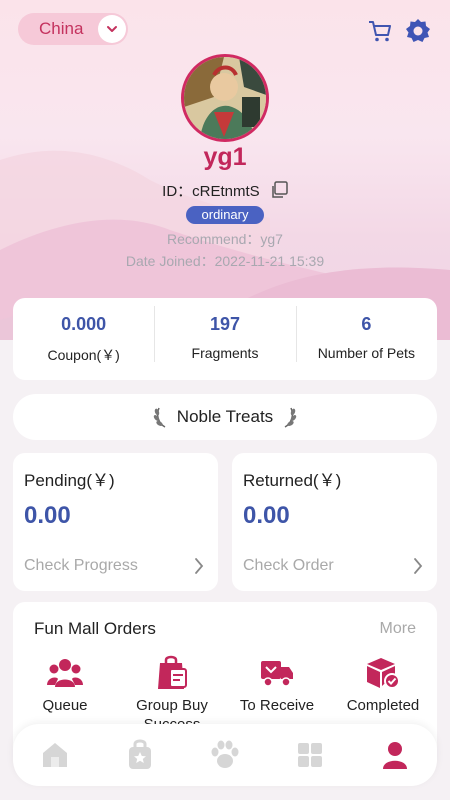 The image size is (450, 800). Describe the element at coordinates (84, 324) in the screenshot. I see `stat-value: 0.000` at that location.